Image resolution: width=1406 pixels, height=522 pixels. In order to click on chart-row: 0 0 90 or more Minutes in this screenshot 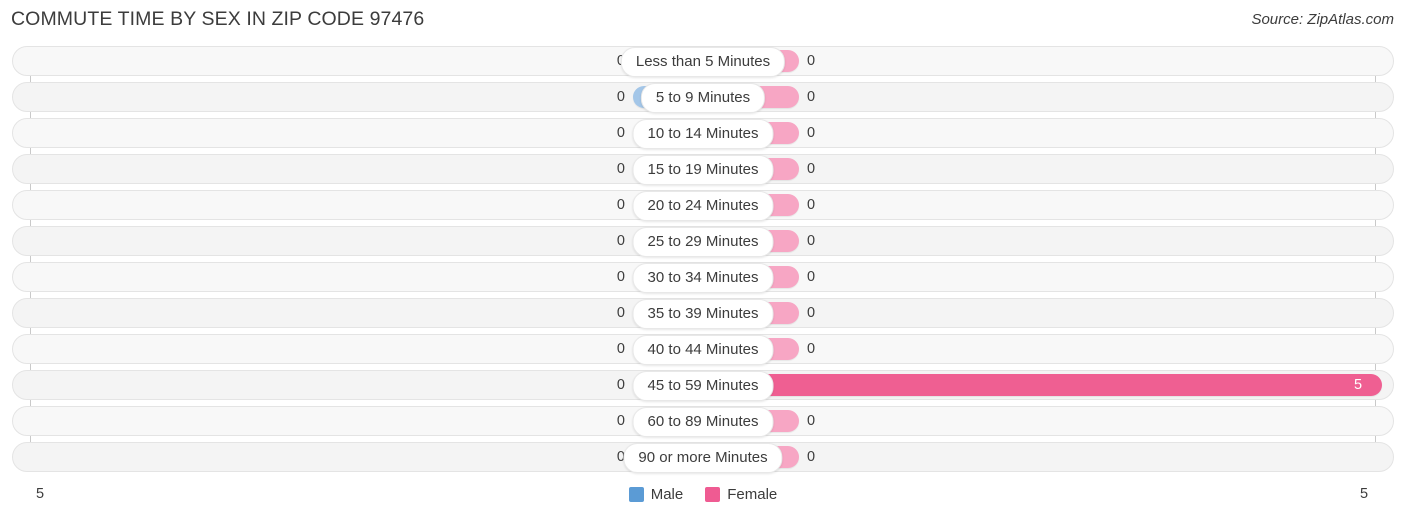, I will do `click(703, 457)`.